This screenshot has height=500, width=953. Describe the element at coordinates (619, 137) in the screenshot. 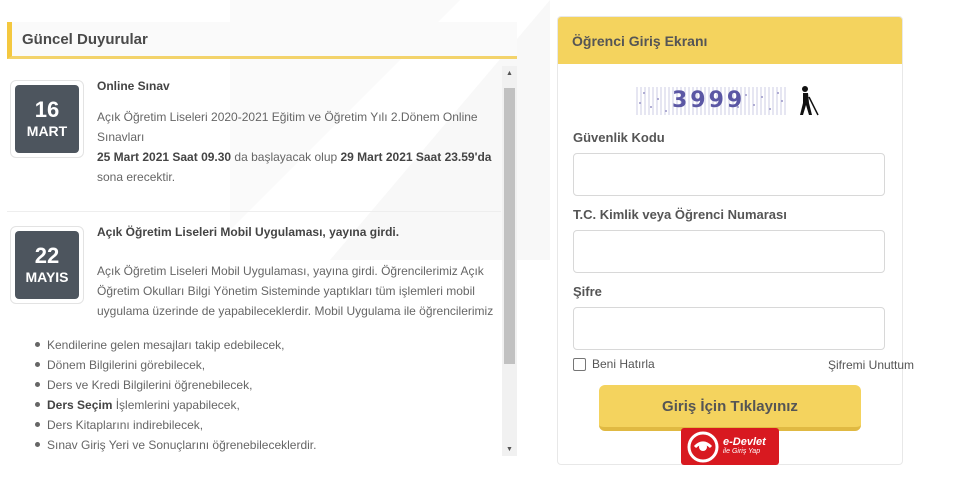

I see `security-code-label: Güvenlik Kodu` at that location.